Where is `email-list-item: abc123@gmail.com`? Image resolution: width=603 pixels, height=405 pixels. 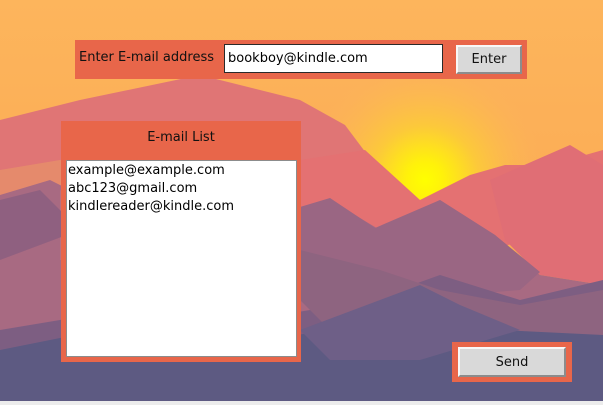 email-list-item: abc123@gmail.com is located at coordinates (182, 189).